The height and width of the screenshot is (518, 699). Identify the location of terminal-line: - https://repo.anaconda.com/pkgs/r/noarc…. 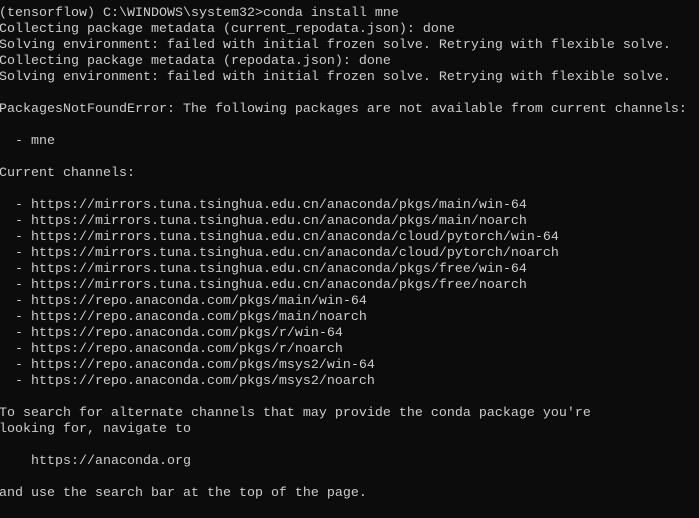
(171, 349).